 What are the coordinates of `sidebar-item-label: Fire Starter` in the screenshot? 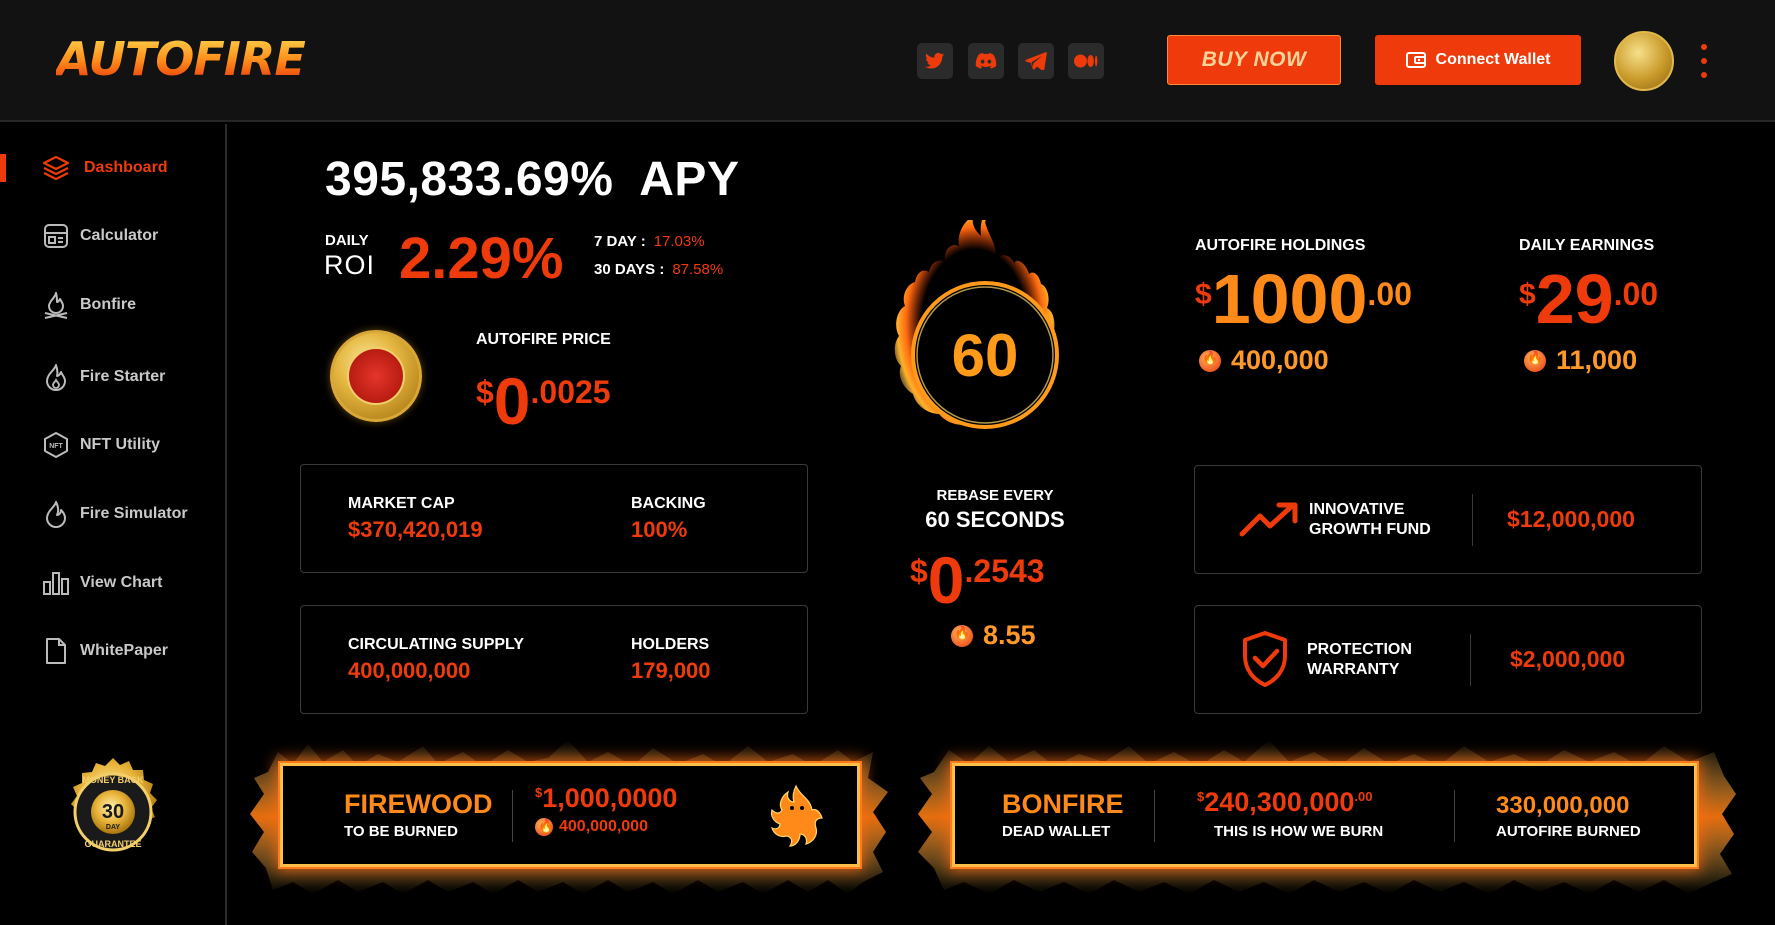 It's located at (123, 376).